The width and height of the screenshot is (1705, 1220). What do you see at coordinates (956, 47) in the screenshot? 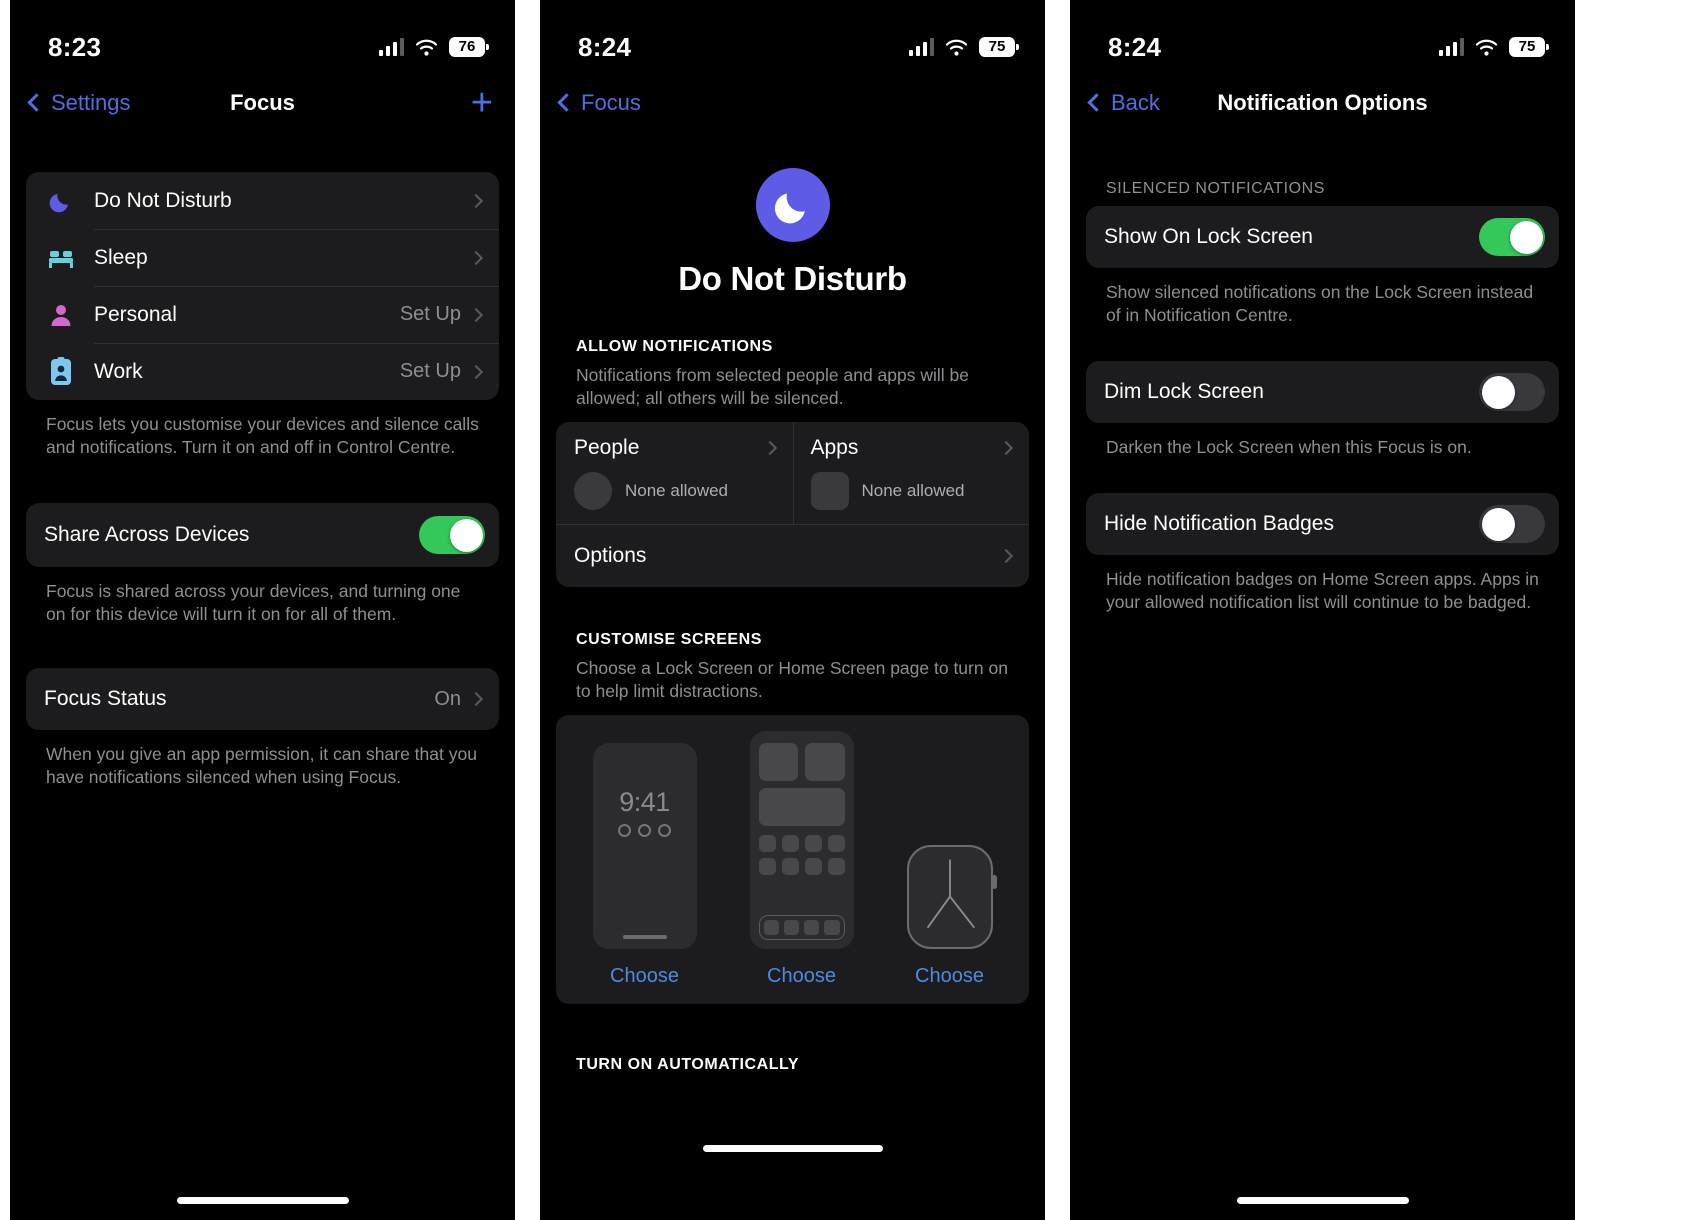
I see `wifi-icon` at bounding box center [956, 47].